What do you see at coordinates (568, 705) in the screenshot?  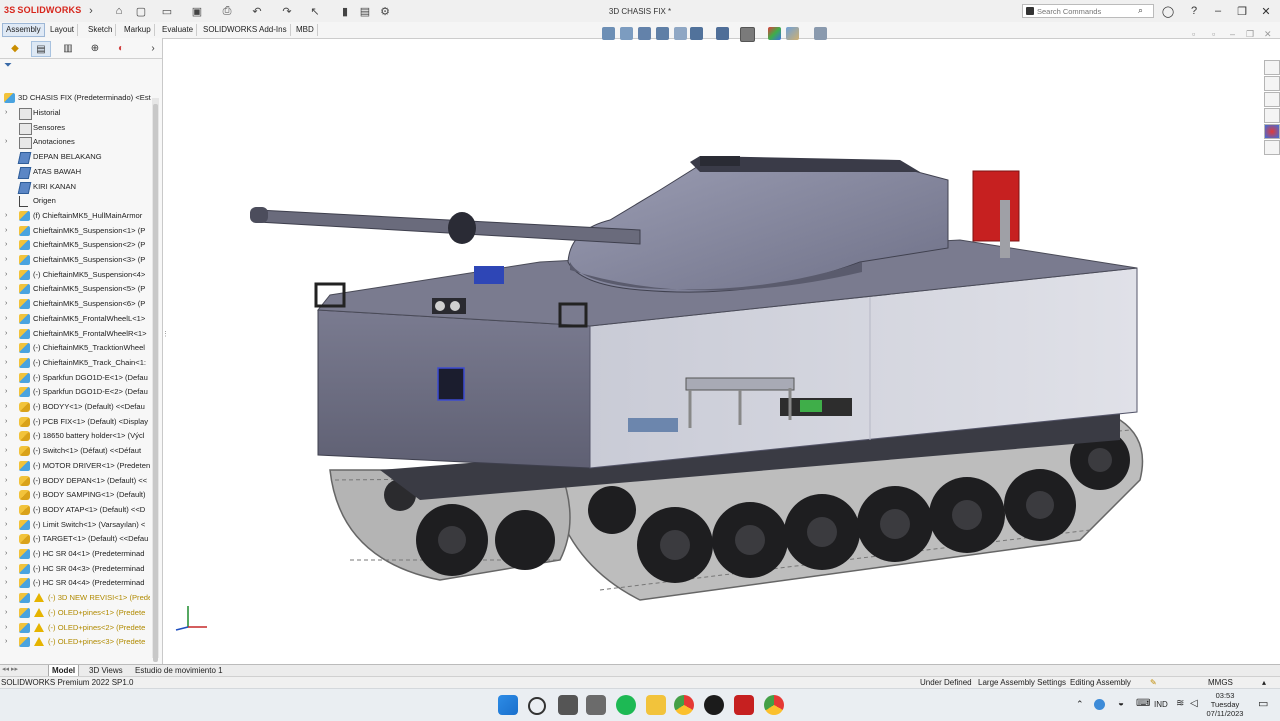 I see `task-view-icon` at bounding box center [568, 705].